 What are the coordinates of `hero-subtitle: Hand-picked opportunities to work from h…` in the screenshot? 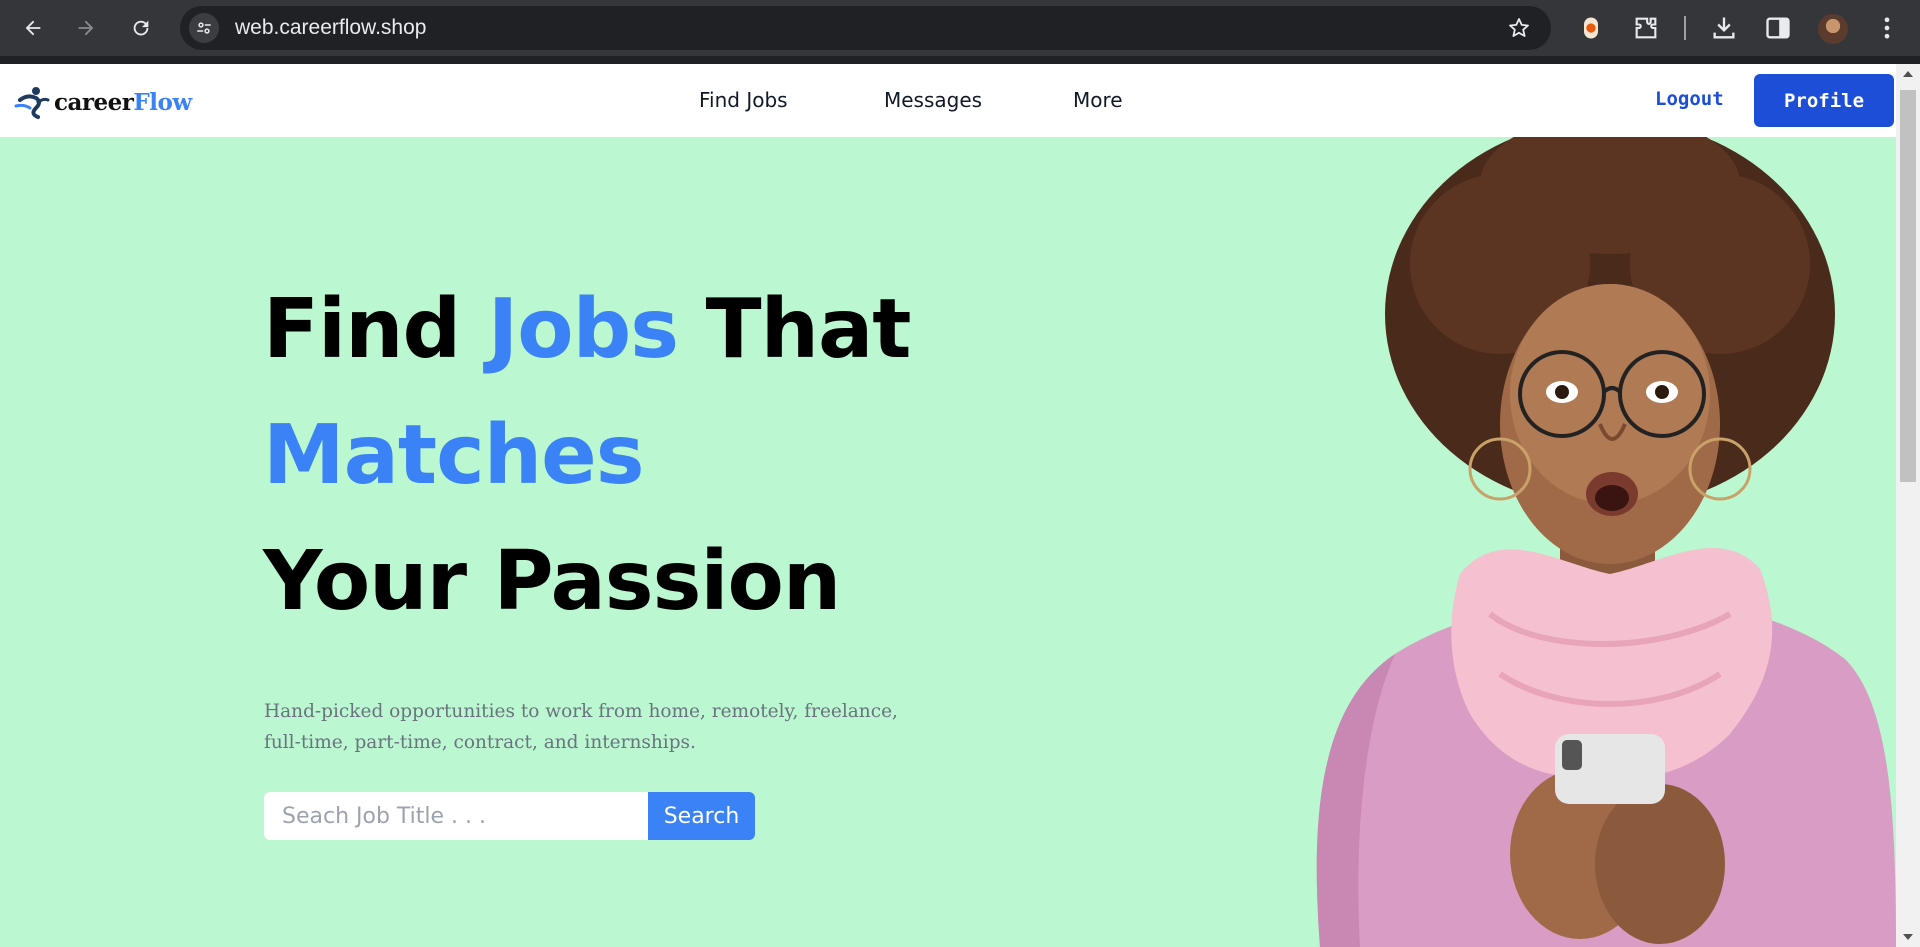 It's located at (581, 727).